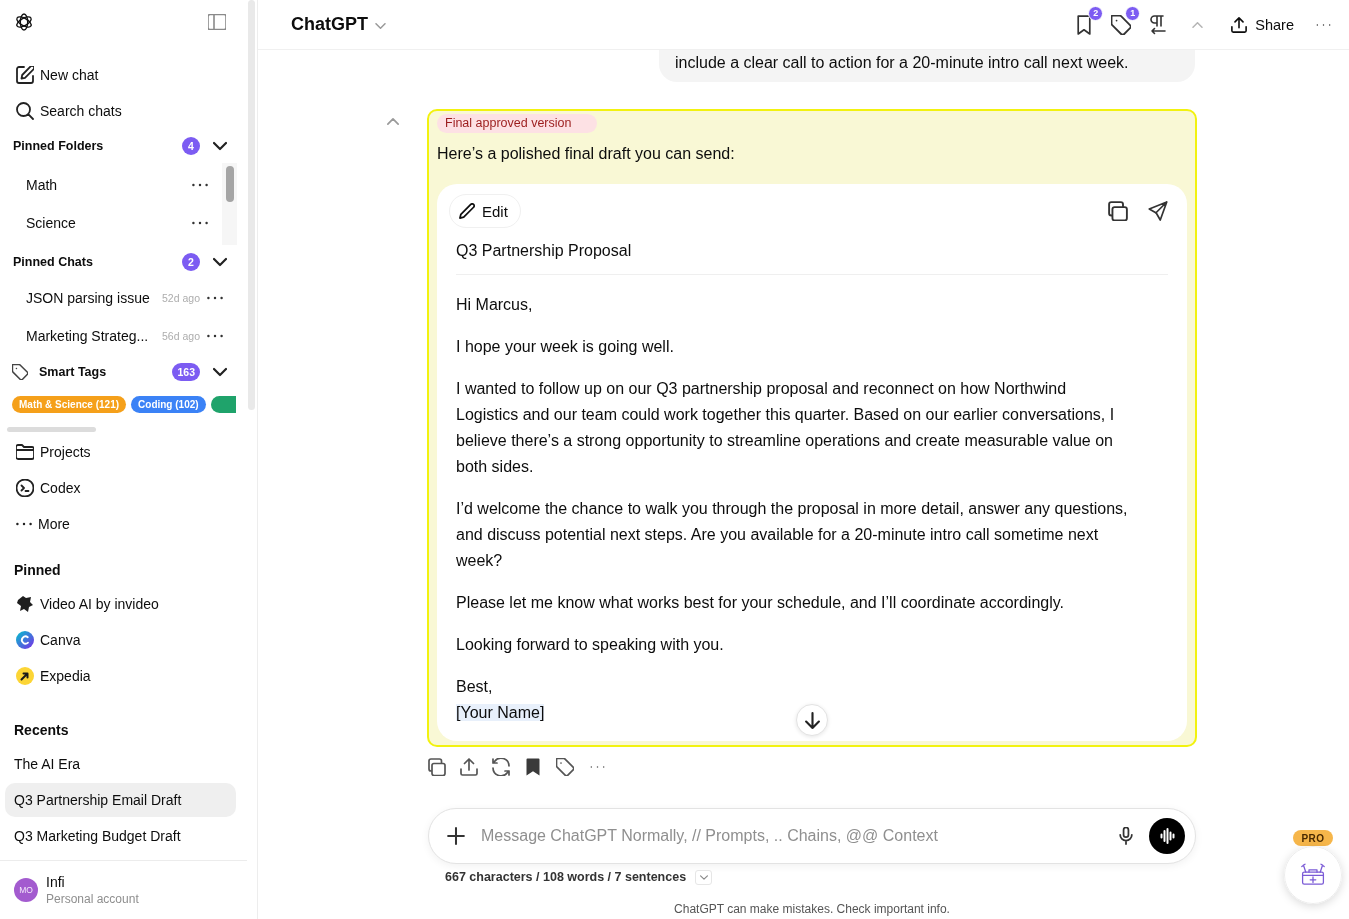  I want to click on email-paragraph: Please let me know what works best for your schedule, and I’ll coordinate accordingly., so click(760, 603).